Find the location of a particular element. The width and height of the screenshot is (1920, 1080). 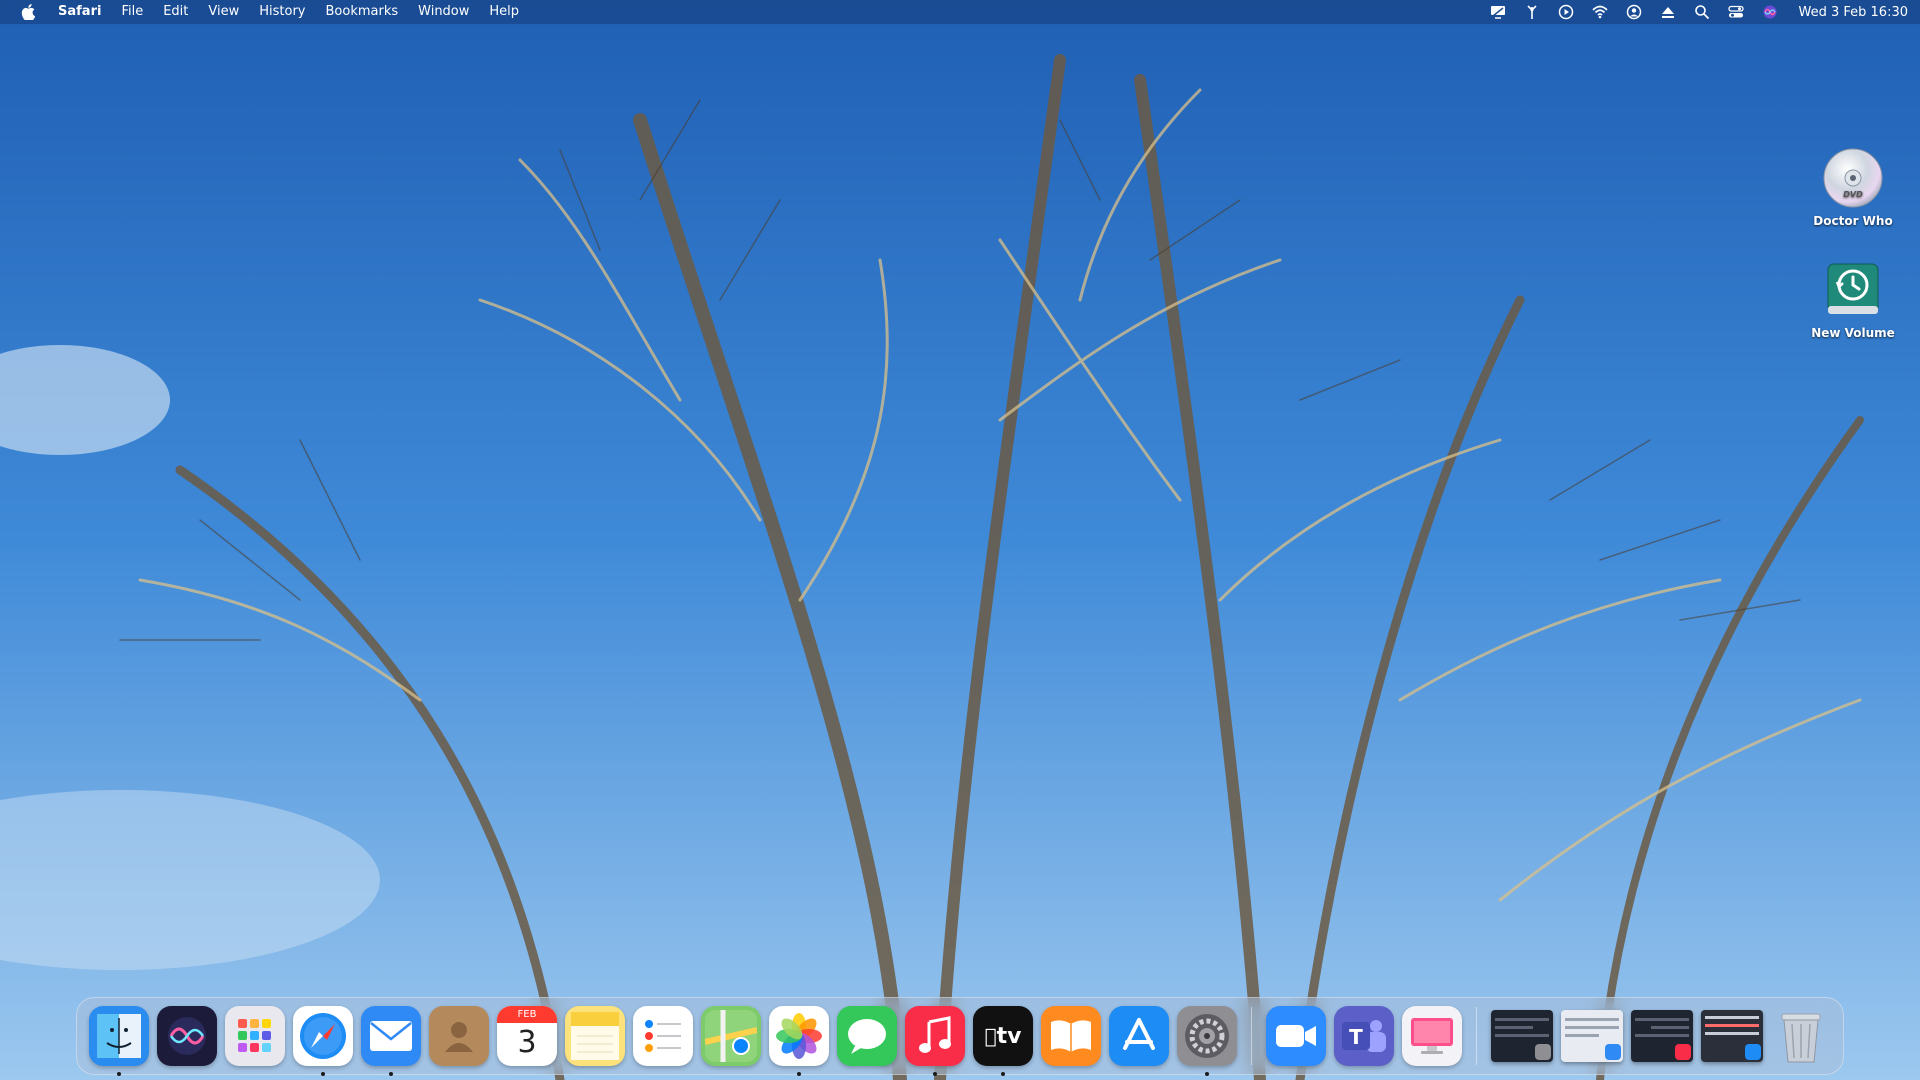

dock-siri is located at coordinates (187, 1036).